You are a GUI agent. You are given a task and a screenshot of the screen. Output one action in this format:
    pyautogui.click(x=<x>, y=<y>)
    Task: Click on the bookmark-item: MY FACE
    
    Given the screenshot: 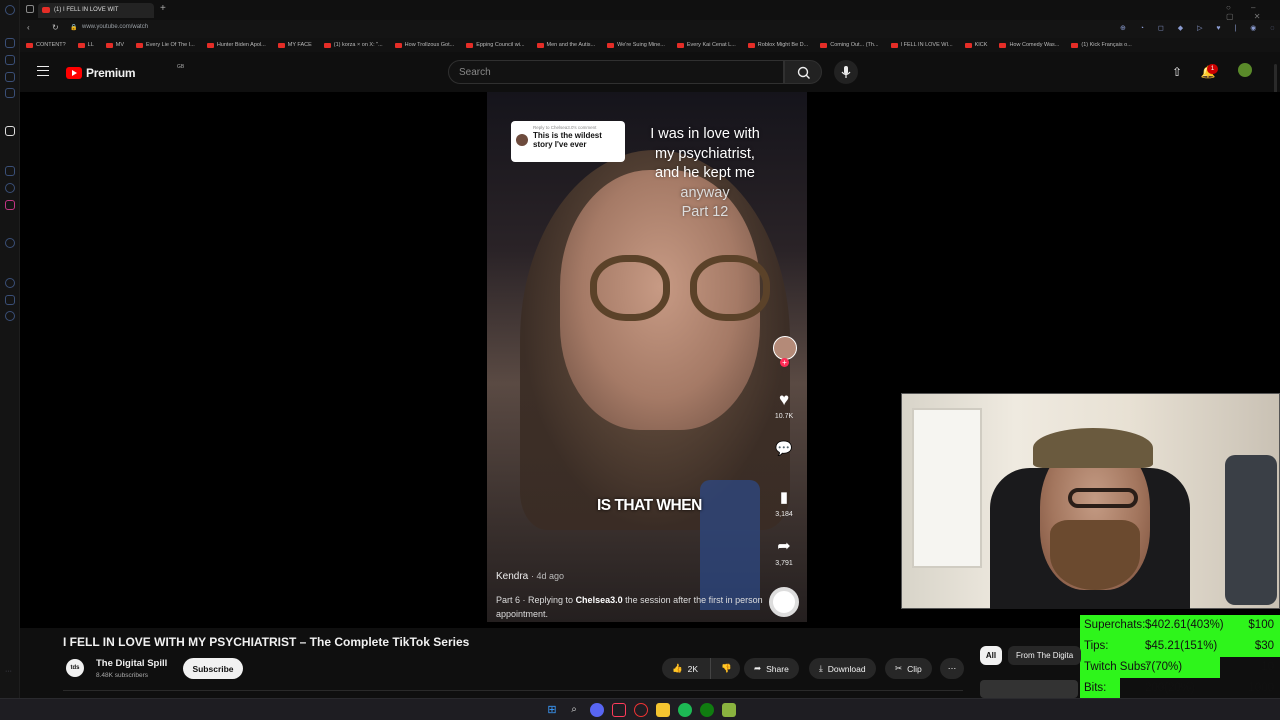 What is the action you would take?
    pyautogui.click(x=295, y=45)
    